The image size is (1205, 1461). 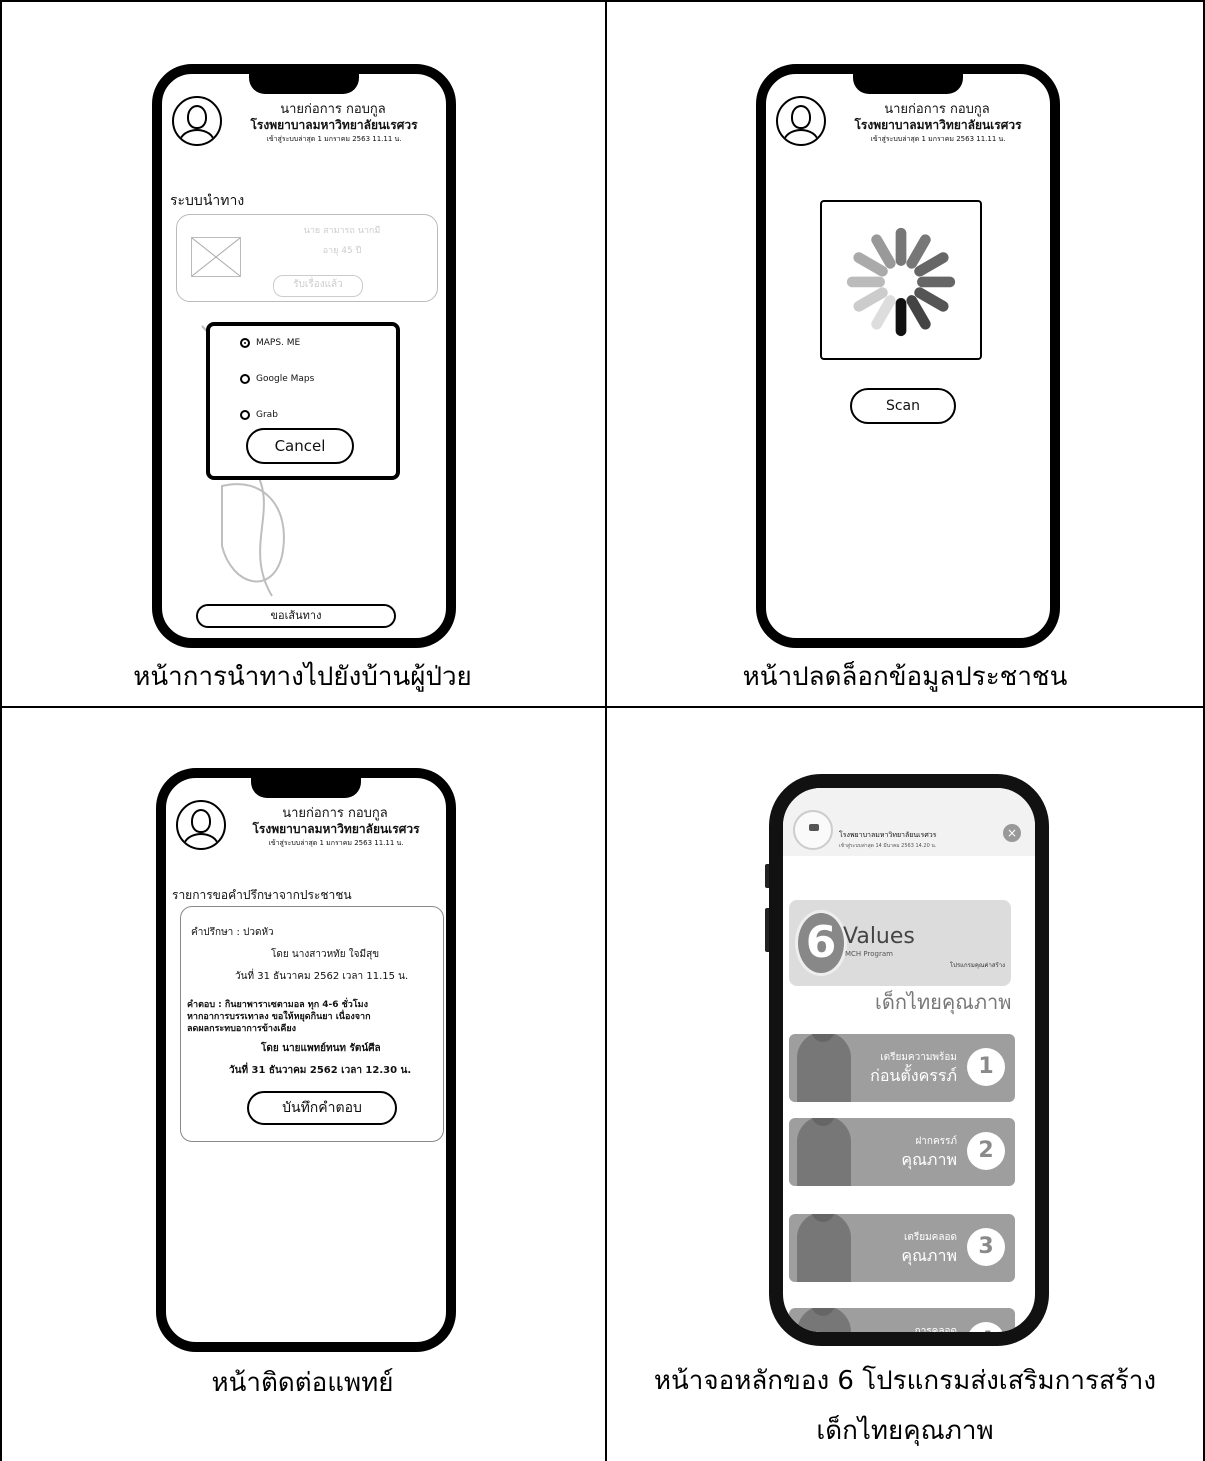 I want to click on caption-unlock: หน้าปลดล็อกข้อมูลประชาชน, so click(x=905, y=677).